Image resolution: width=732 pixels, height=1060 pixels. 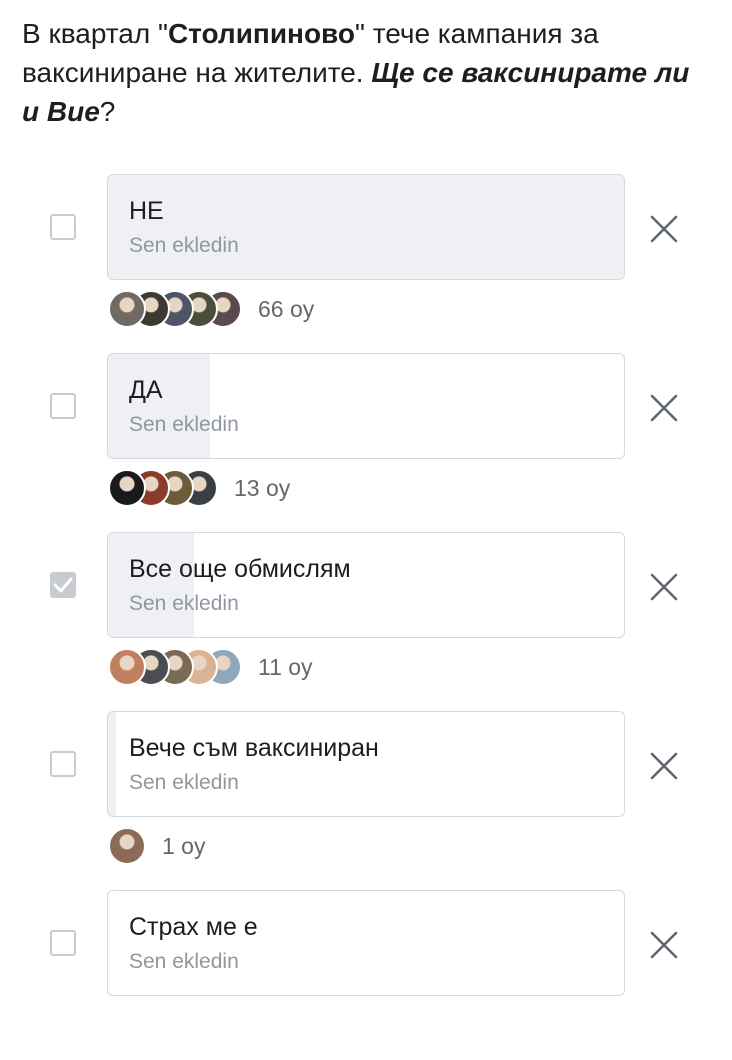 What do you see at coordinates (366, 943) in the screenshot?
I see `option-card: Страх ме е Sen ekledin` at bounding box center [366, 943].